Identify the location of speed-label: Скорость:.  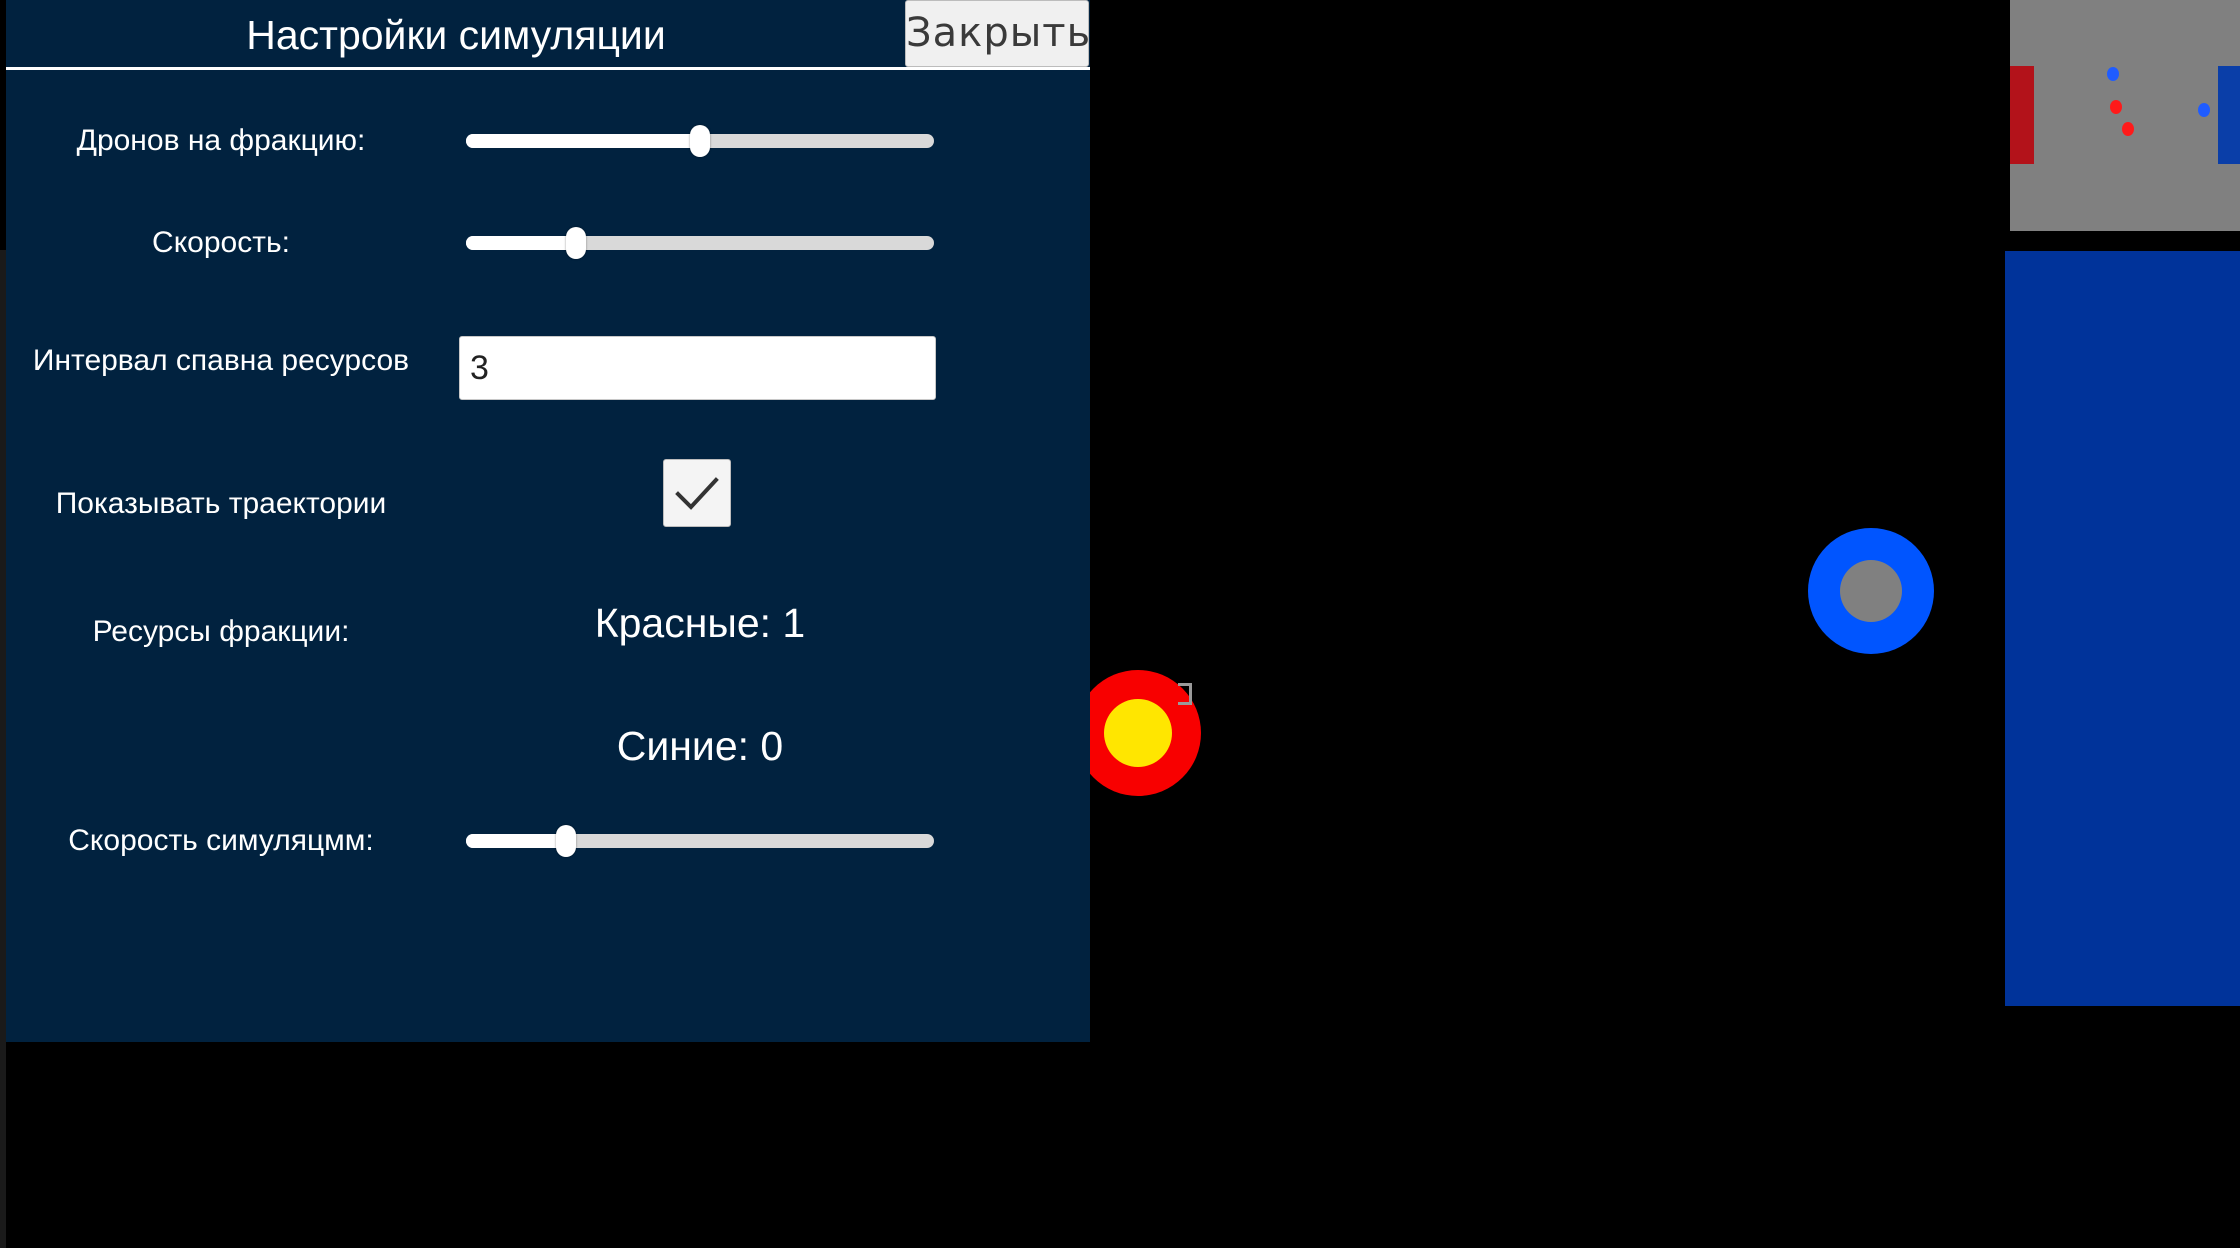
(221, 242).